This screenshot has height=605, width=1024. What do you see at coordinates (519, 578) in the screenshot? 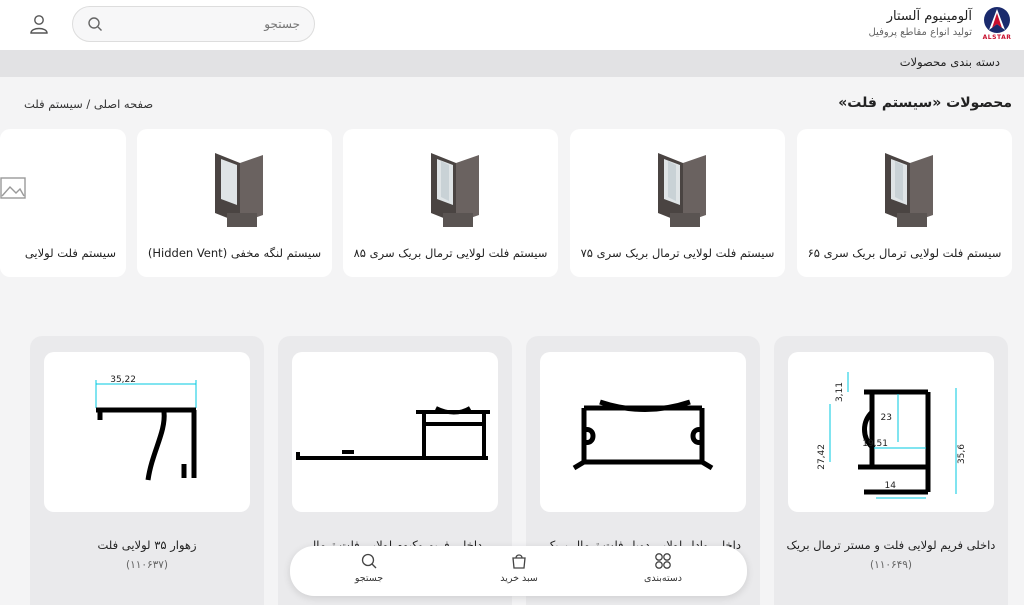
I see `nav-cart-label: سبد خرید` at bounding box center [519, 578].